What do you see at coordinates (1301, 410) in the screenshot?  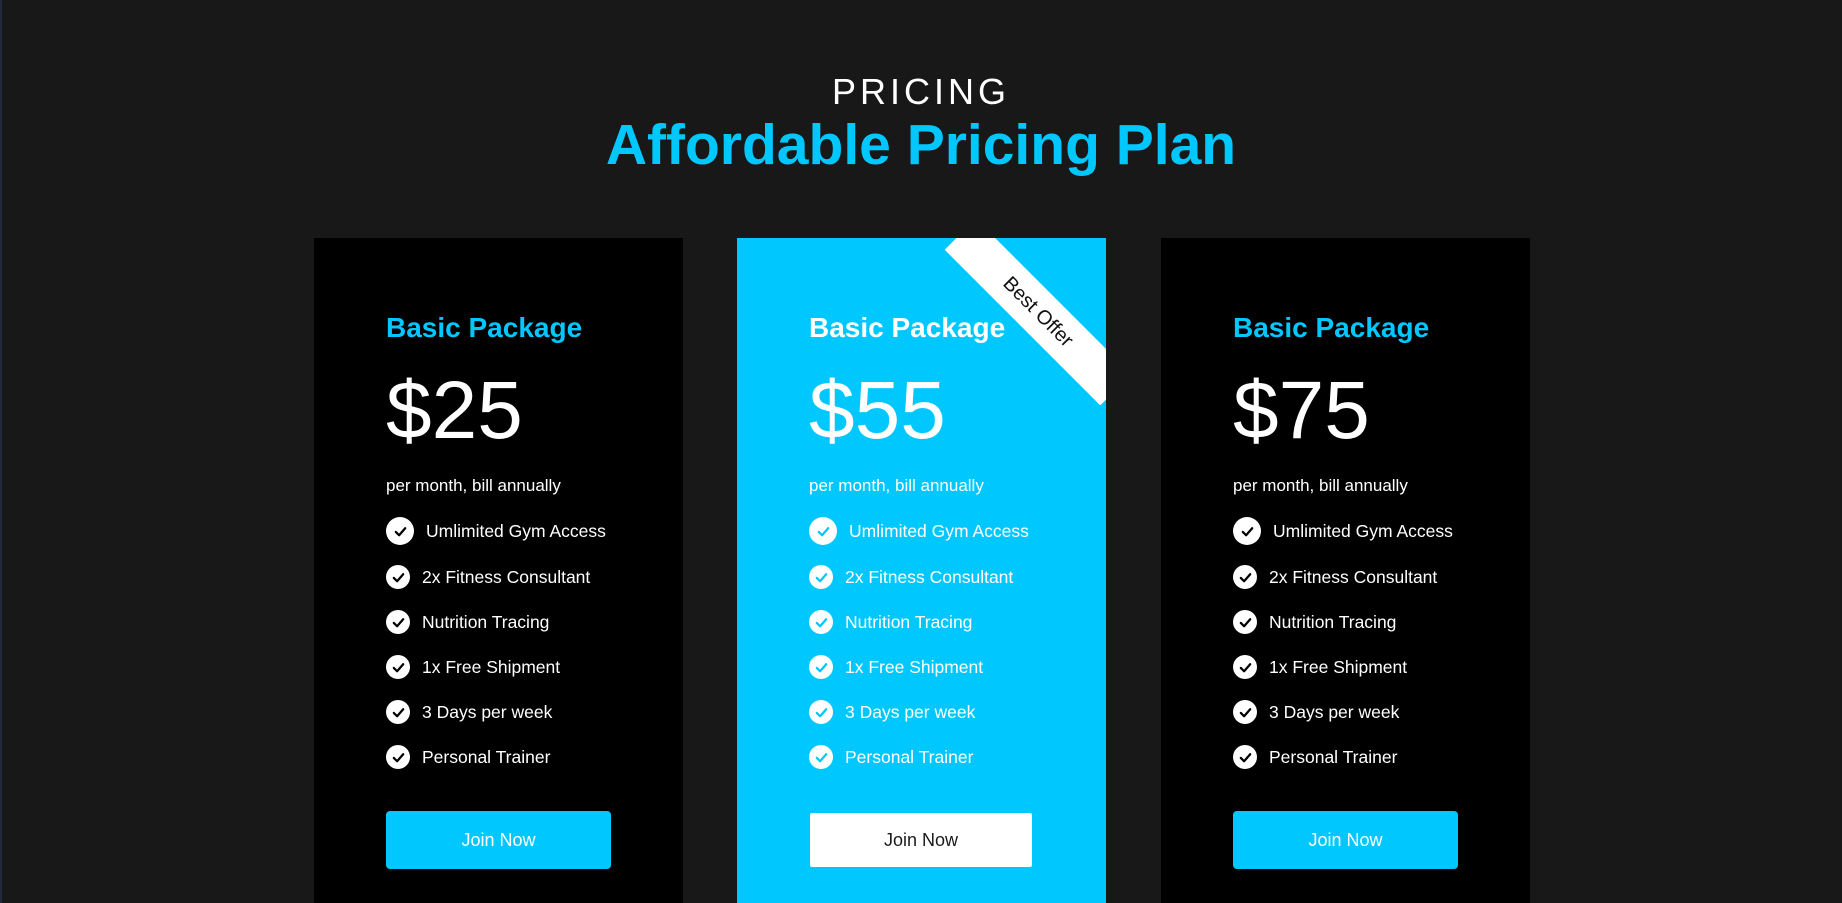 I see `plan-price: $75` at bounding box center [1301, 410].